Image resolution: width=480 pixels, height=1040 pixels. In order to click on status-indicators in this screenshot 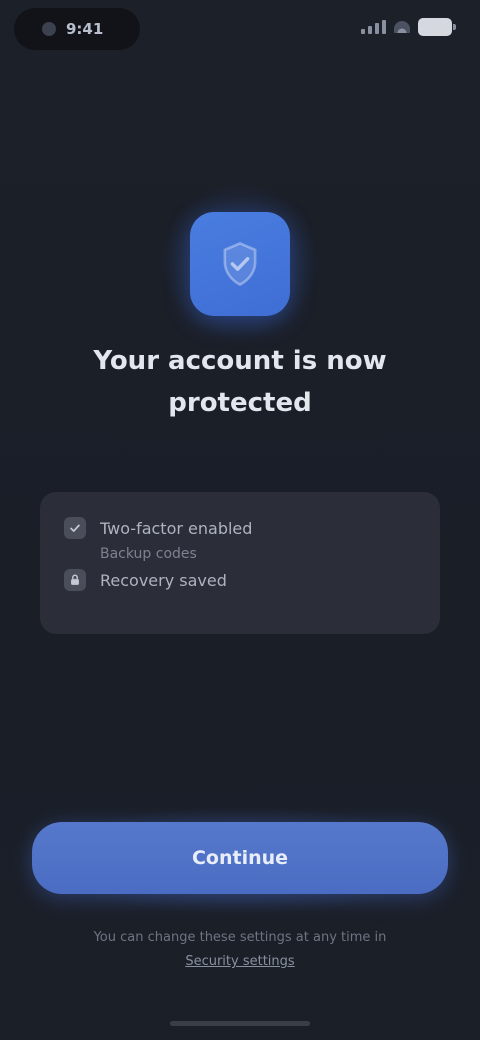, I will do `click(408, 27)`.